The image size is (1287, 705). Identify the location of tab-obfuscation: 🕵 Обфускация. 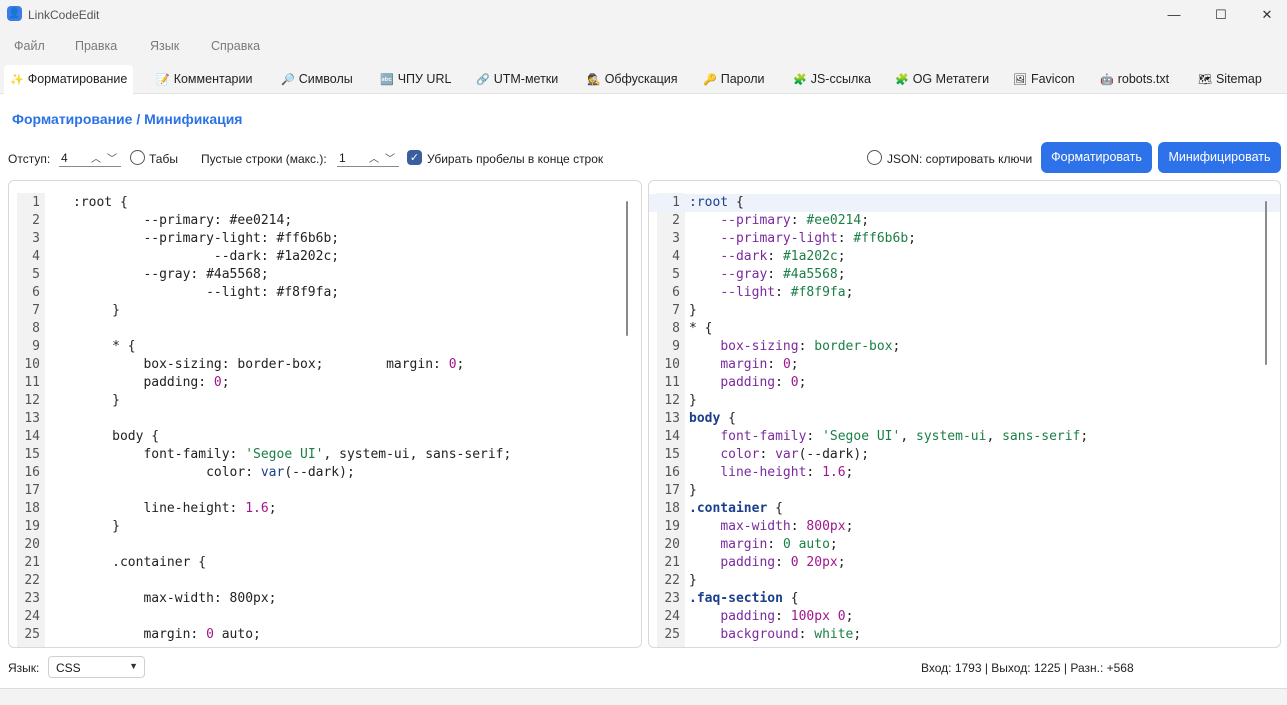
(632, 79).